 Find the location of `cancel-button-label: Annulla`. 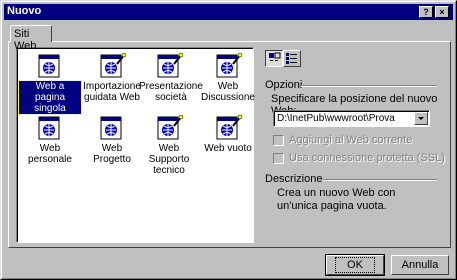

cancel-button-label: Annulla is located at coordinates (420, 265).